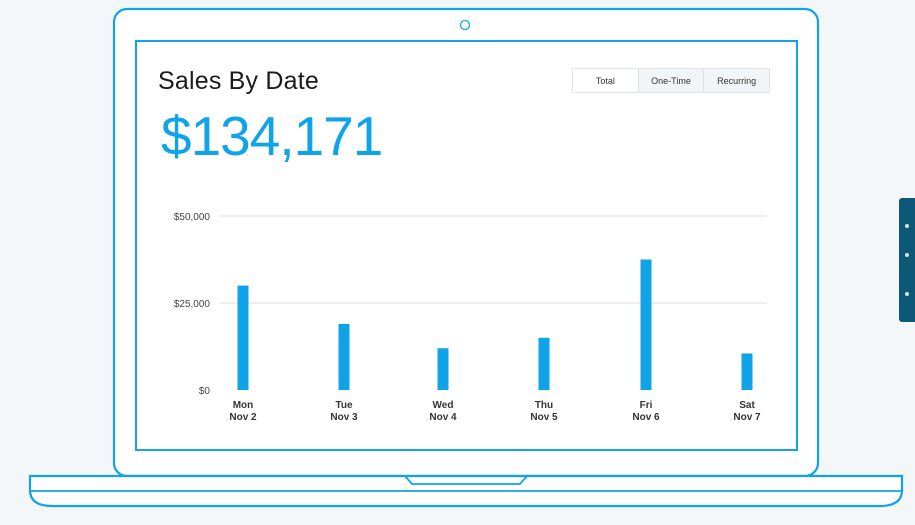  Describe the element at coordinates (343, 405) in the screenshot. I see `x-tick-label: Tue` at that location.